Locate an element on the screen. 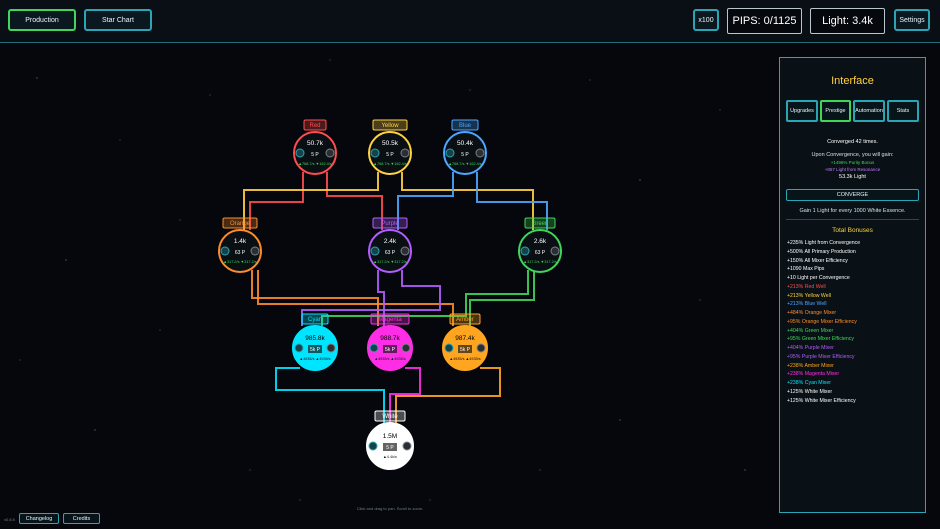 The height and width of the screenshot is (529, 940). gain-purity: +1496% Purity Bonus is located at coordinates (852, 162).